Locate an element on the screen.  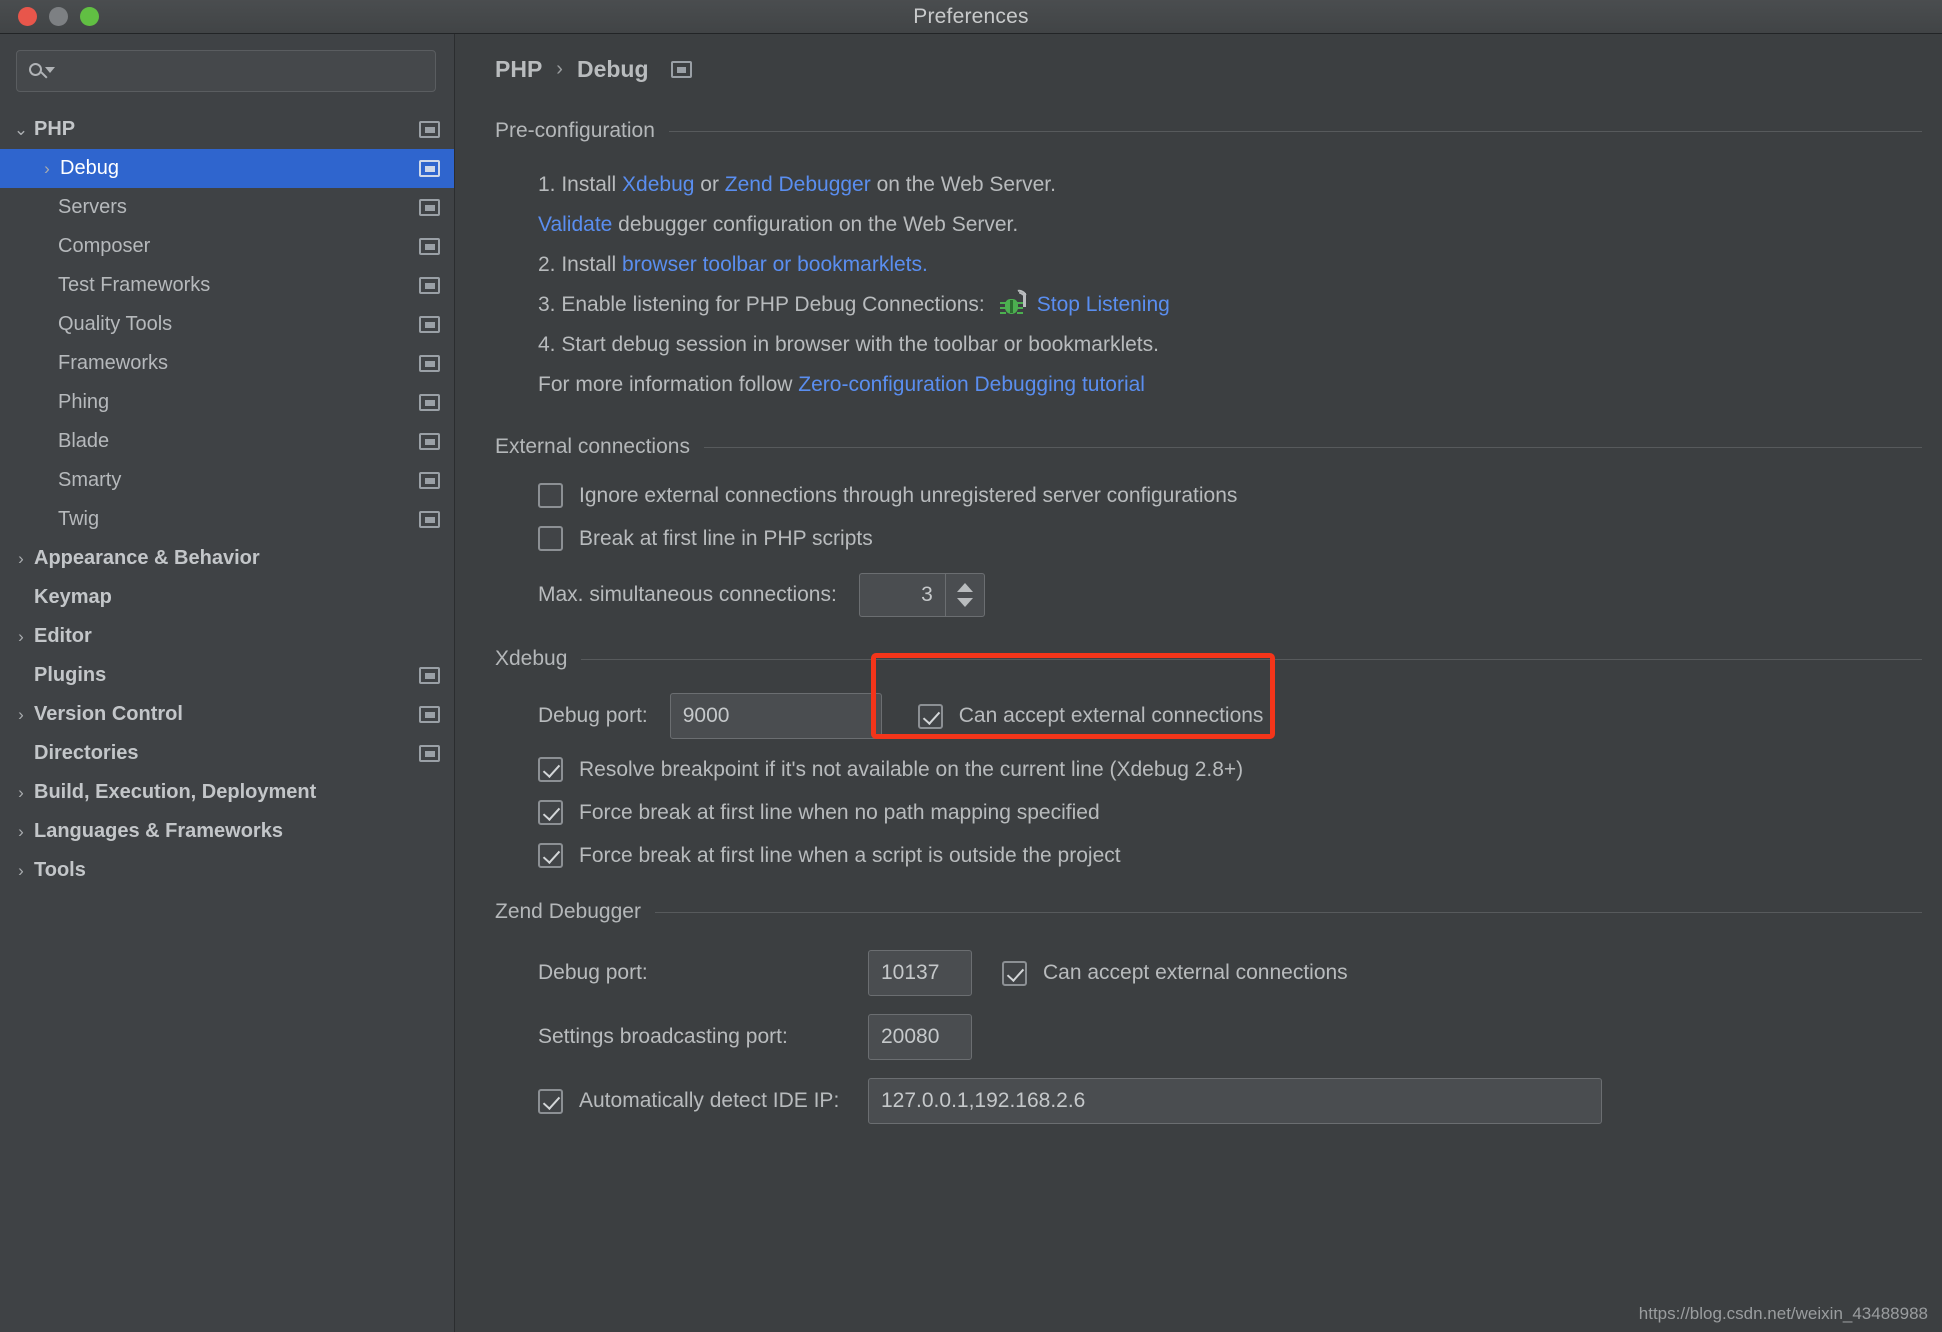
xdebug-debug-port-label: Debug port: is located at coordinates (593, 715).